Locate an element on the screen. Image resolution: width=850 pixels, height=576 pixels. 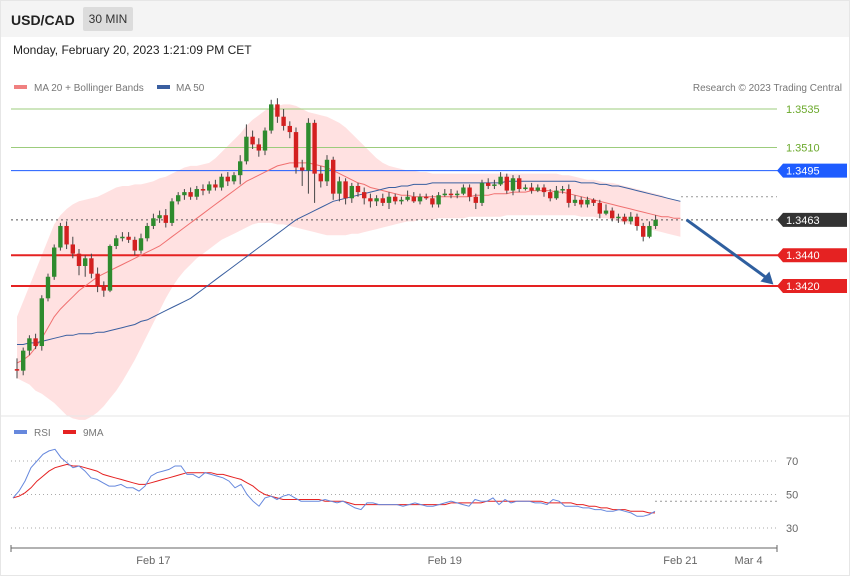
x-tick-label: Mar 4 is located at coordinates (749, 561).